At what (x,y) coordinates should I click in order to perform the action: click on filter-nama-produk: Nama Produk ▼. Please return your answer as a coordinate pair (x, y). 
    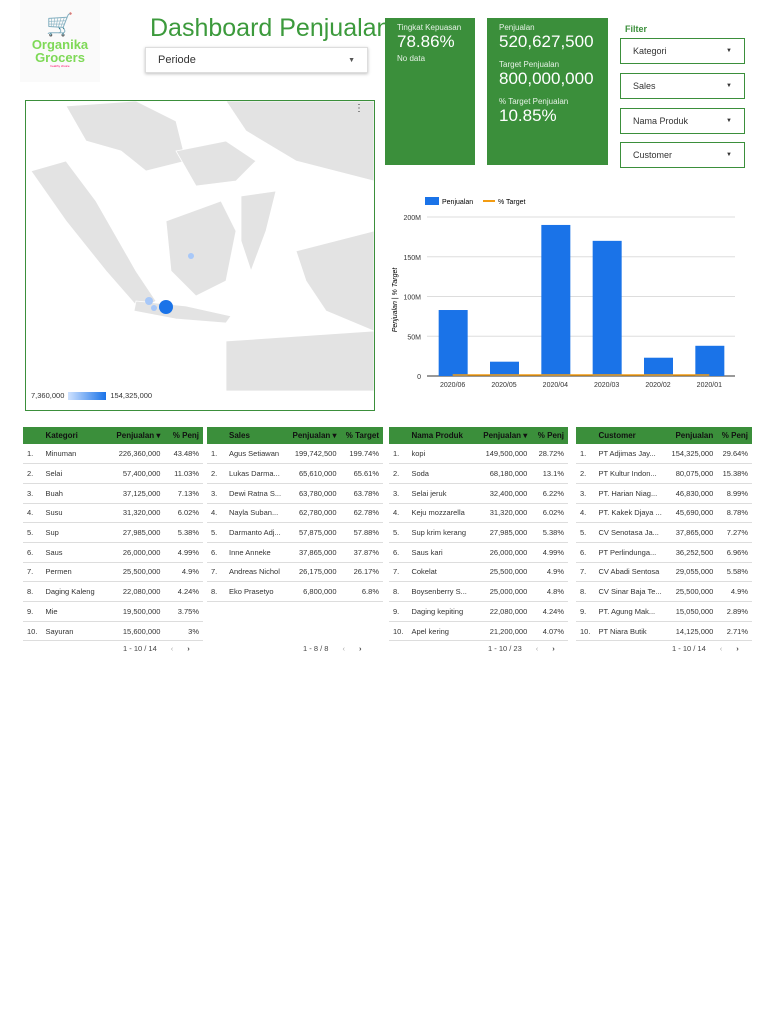
    Looking at the image, I should click on (682, 121).